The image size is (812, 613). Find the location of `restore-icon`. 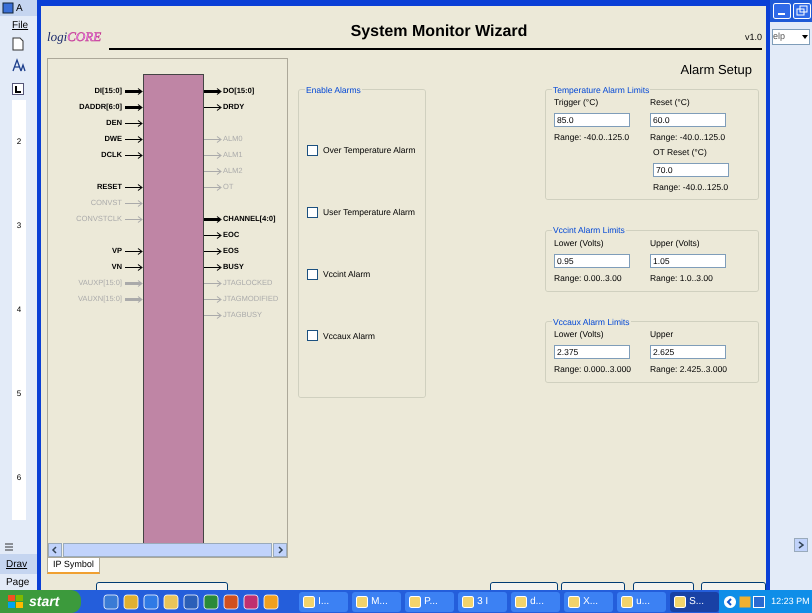

restore-icon is located at coordinates (802, 11).